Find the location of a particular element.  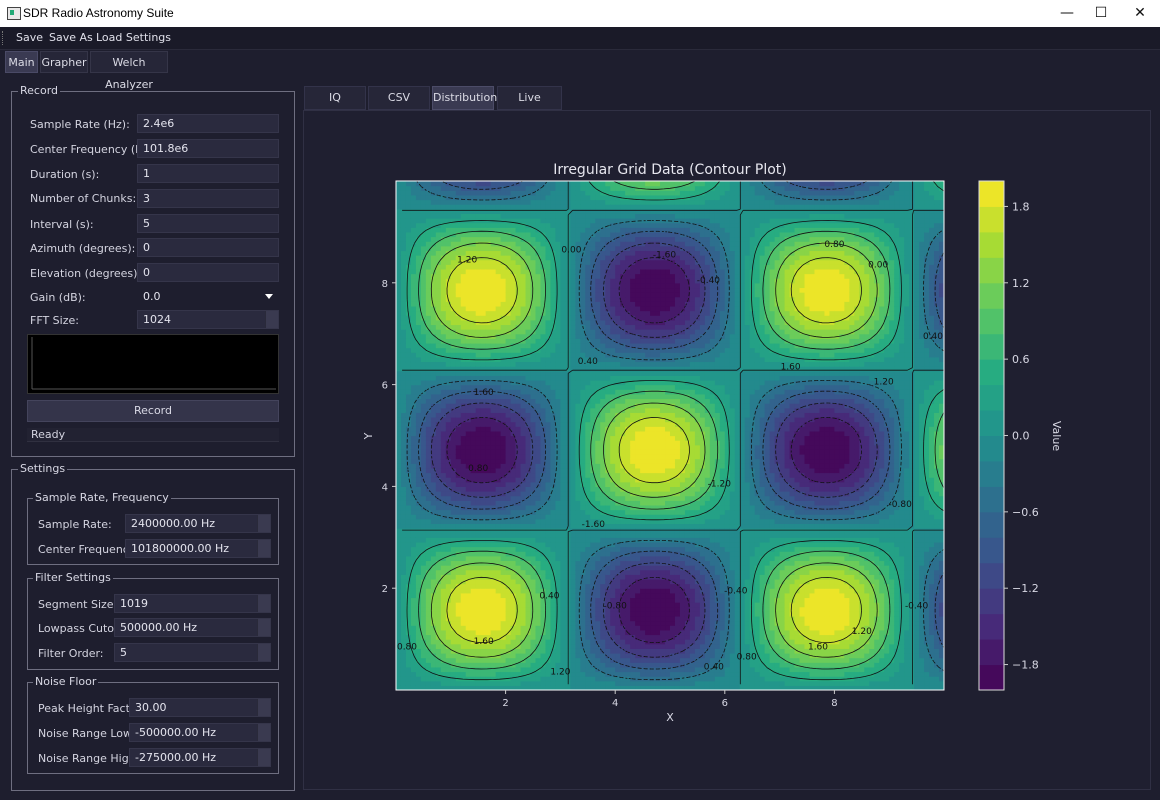

menu-load-settings: Load Settings is located at coordinates (133, 37).